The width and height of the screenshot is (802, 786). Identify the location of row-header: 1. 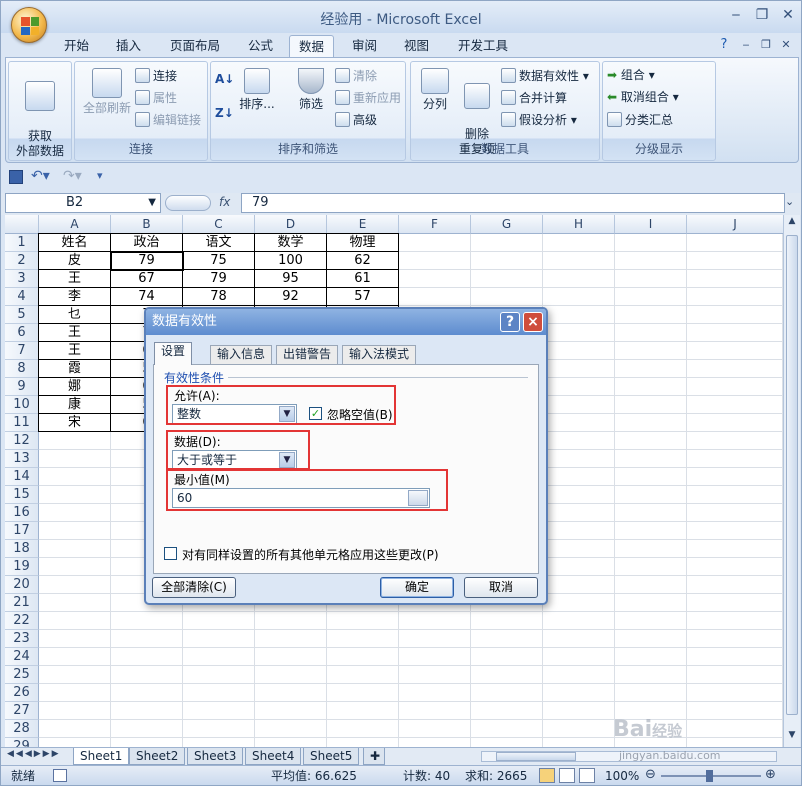
(22, 243).